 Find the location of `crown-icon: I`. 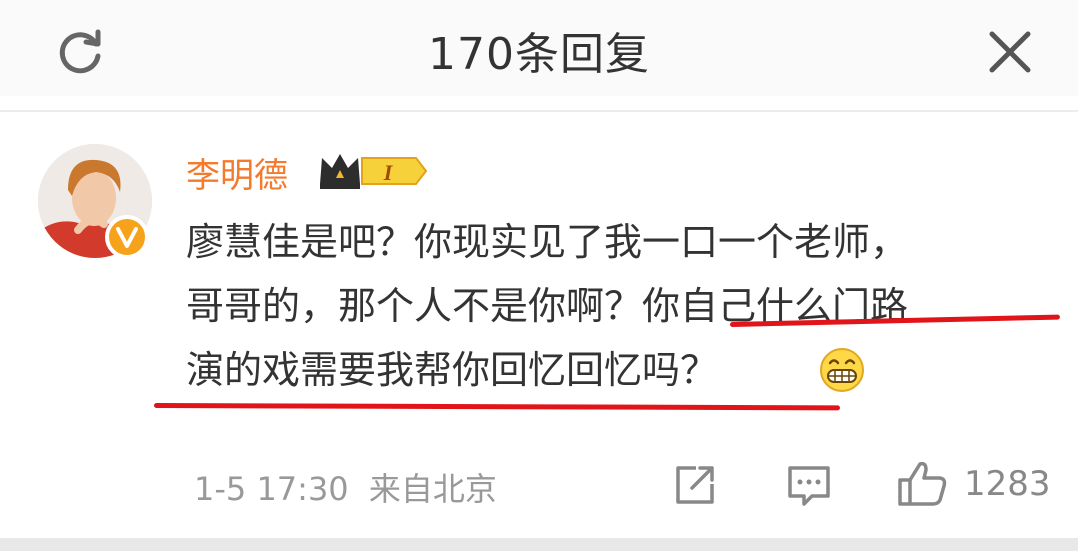

crown-icon: I is located at coordinates (374, 171).